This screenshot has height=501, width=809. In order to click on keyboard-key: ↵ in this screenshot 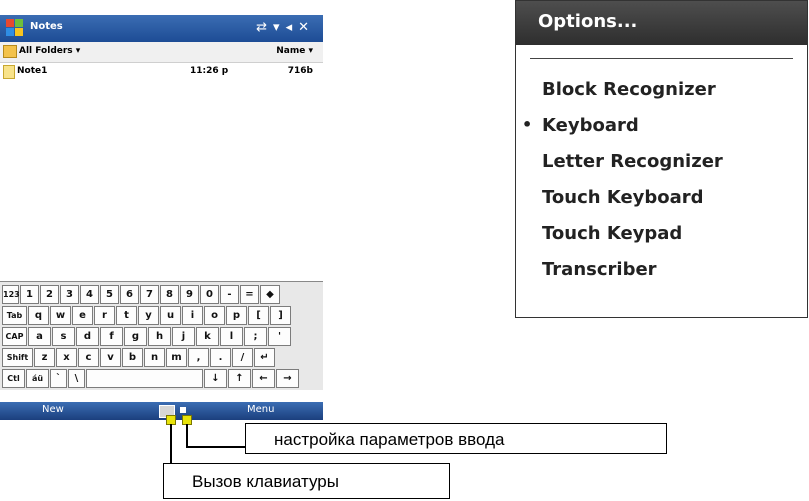, I will do `click(264, 357)`.